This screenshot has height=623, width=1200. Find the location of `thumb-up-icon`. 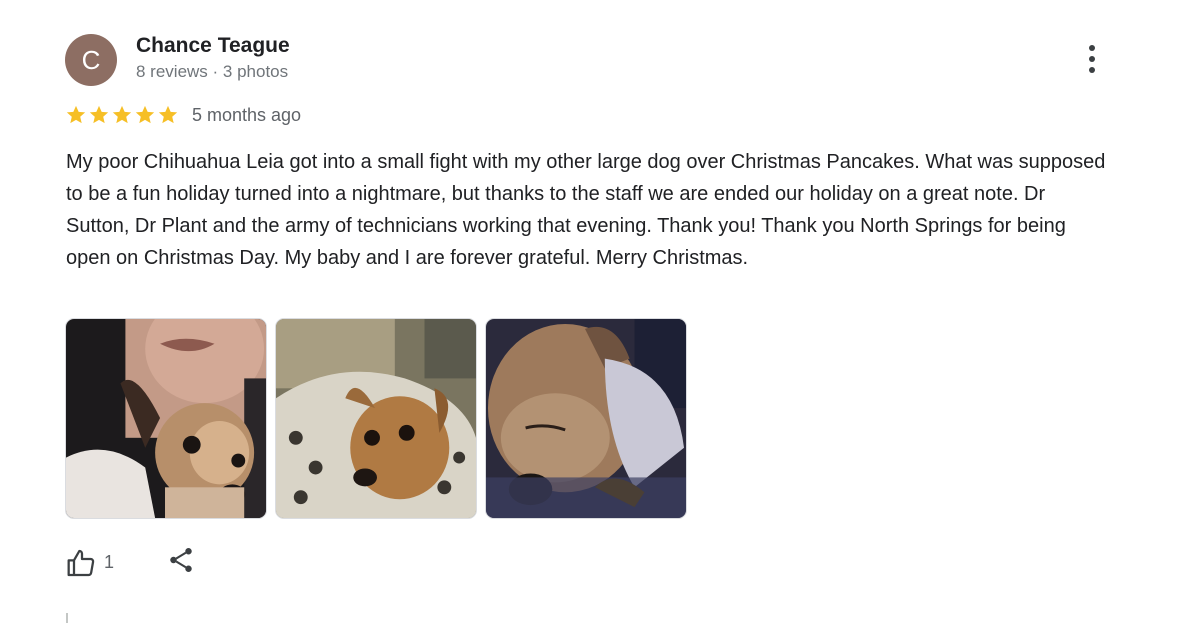

thumb-up-icon is located at coordinates (81, 562).